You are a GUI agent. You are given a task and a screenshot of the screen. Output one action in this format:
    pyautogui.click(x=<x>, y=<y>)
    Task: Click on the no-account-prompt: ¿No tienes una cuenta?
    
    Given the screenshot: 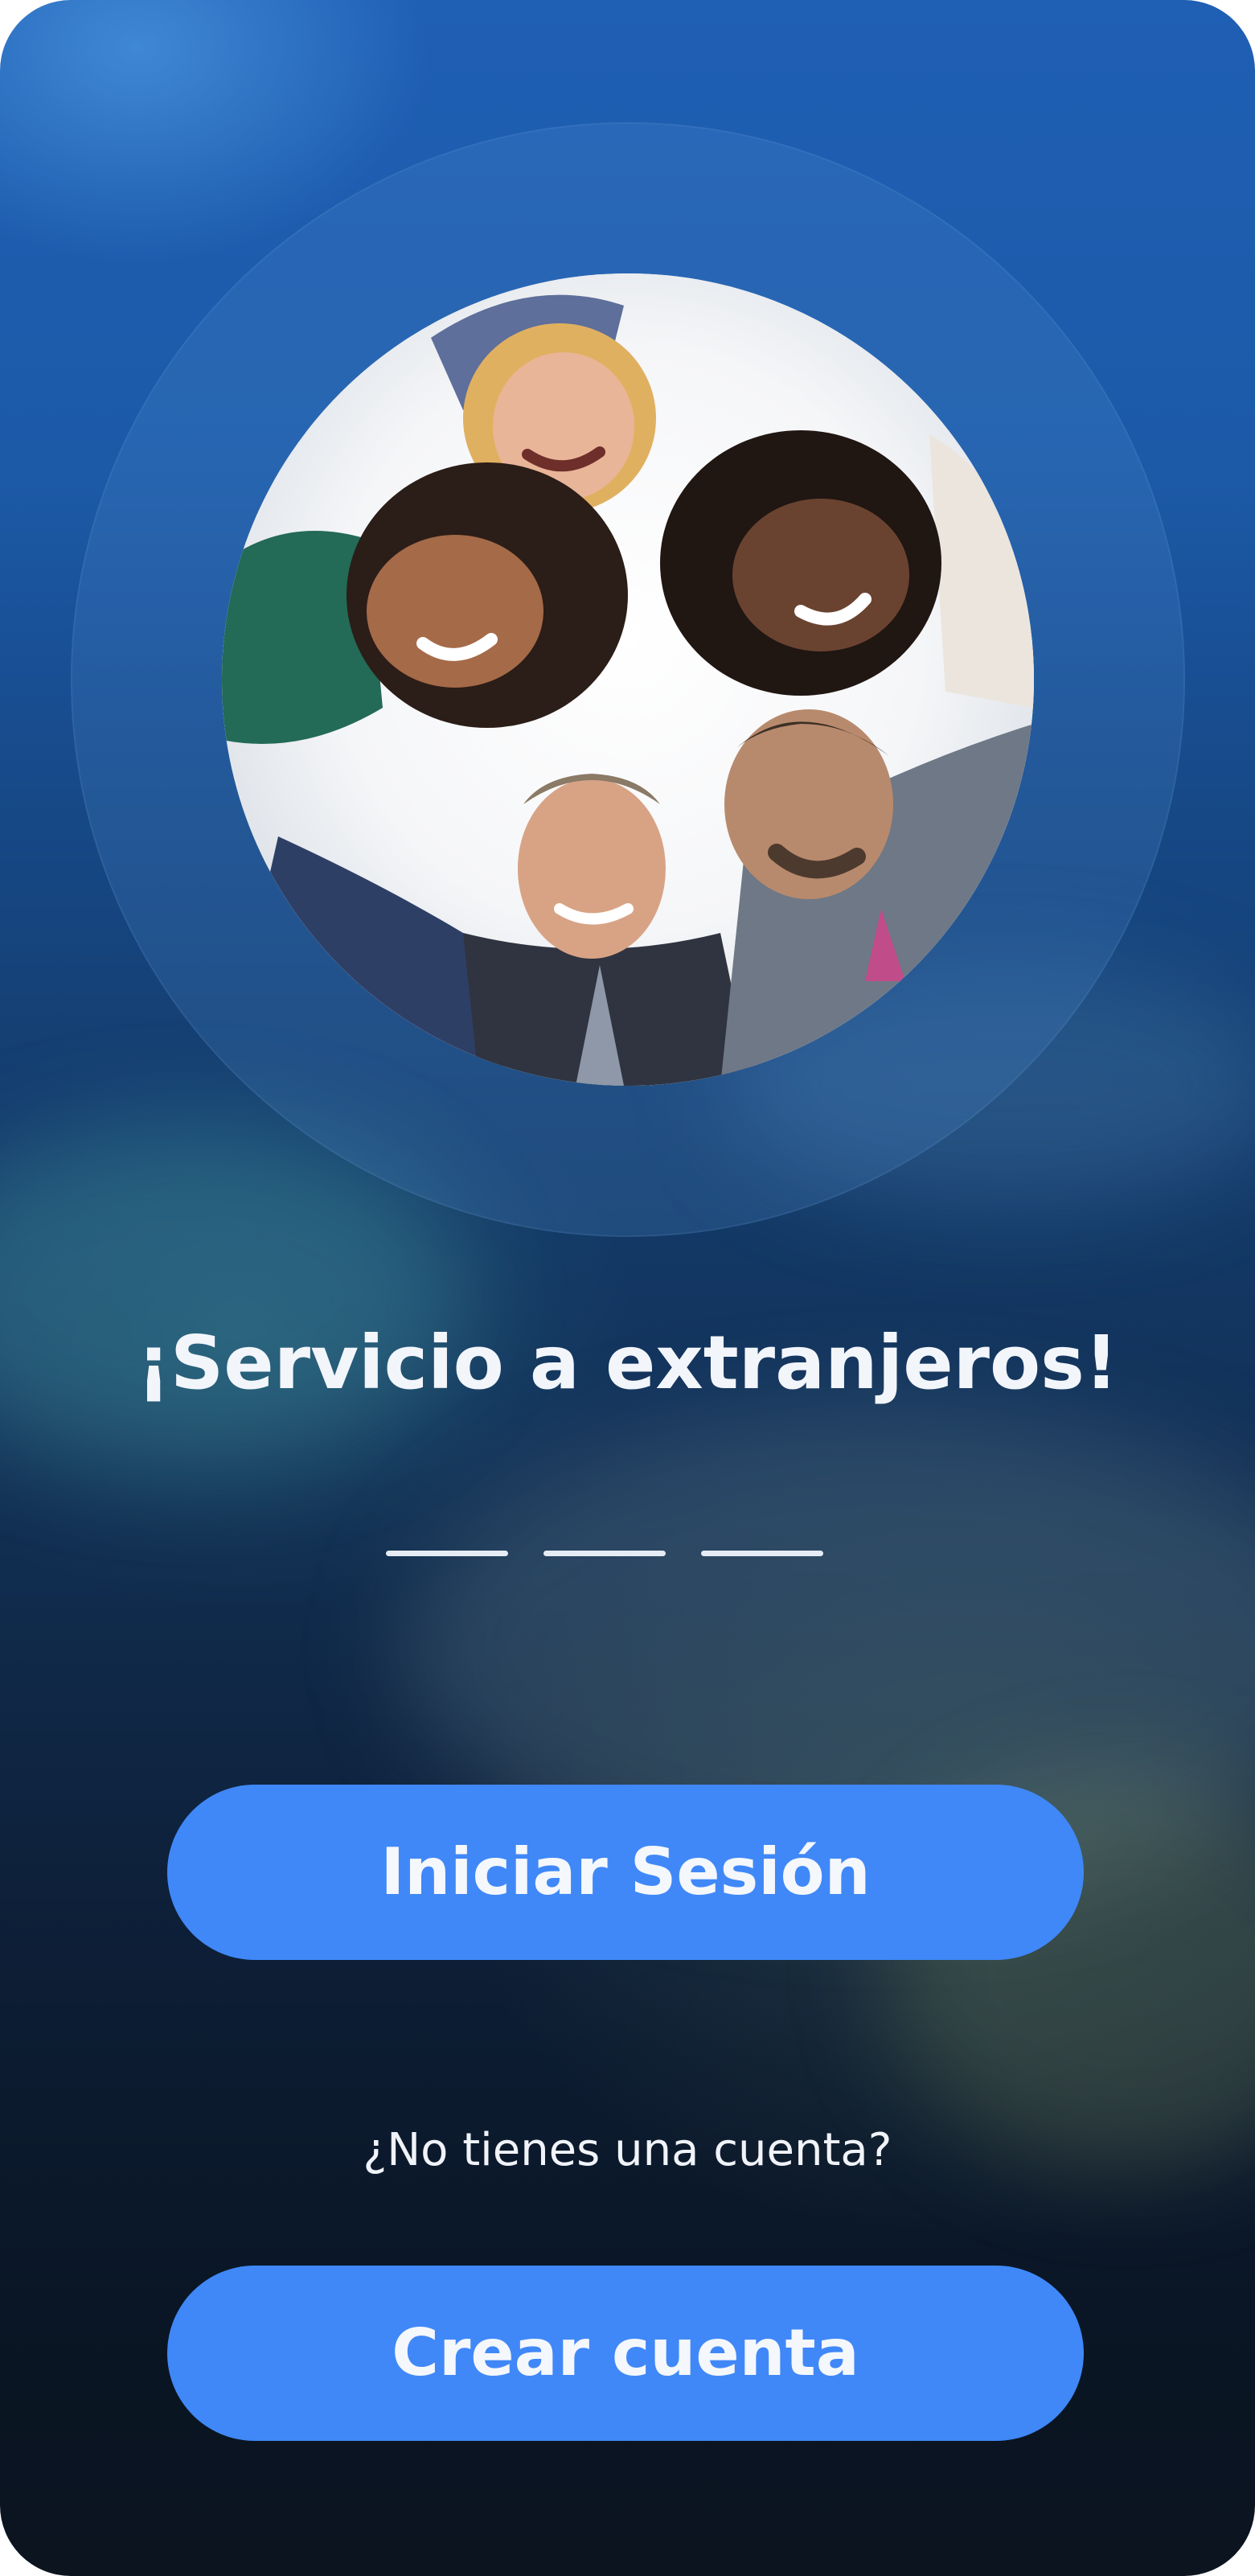 What is the action you would take?
    pyautogui.click(x=627, y=2150)
    